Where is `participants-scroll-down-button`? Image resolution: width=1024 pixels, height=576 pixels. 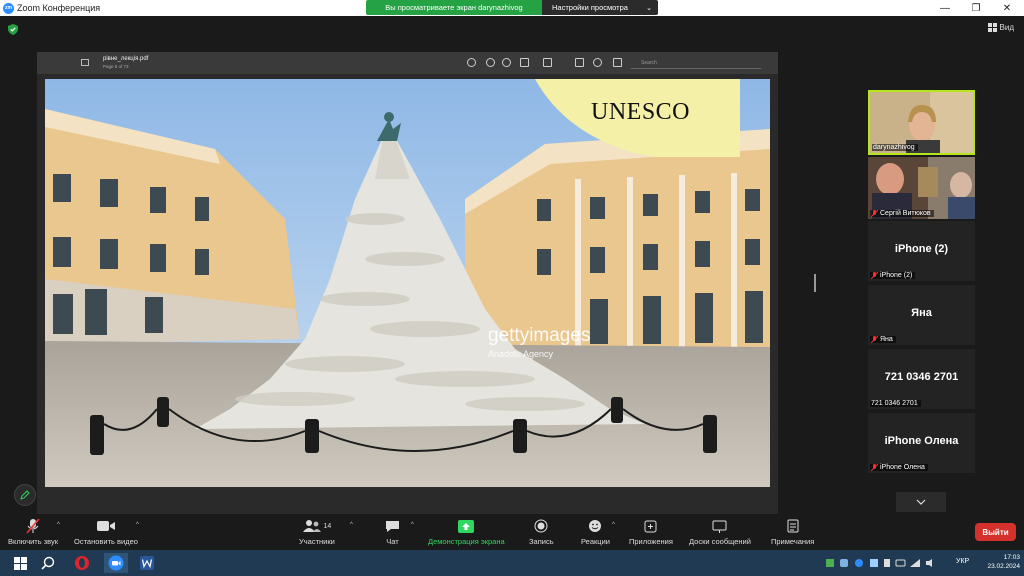 participants-scroll-down-button is located at coordinates (921, 502).